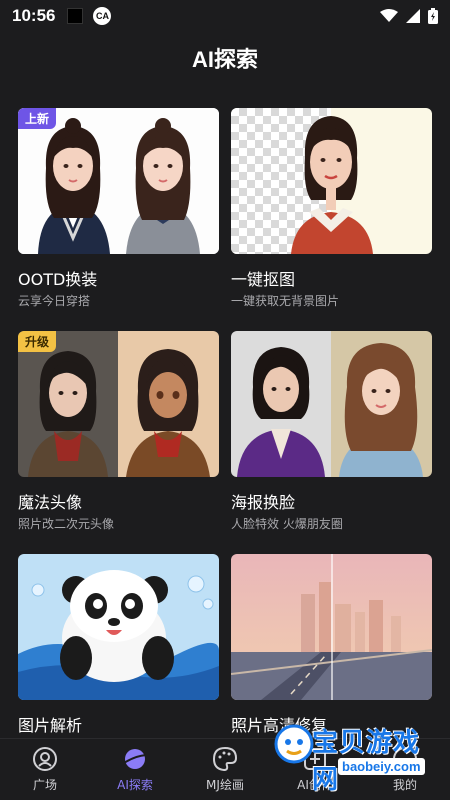  I want to click on wifi-icon, so click(389, 15).